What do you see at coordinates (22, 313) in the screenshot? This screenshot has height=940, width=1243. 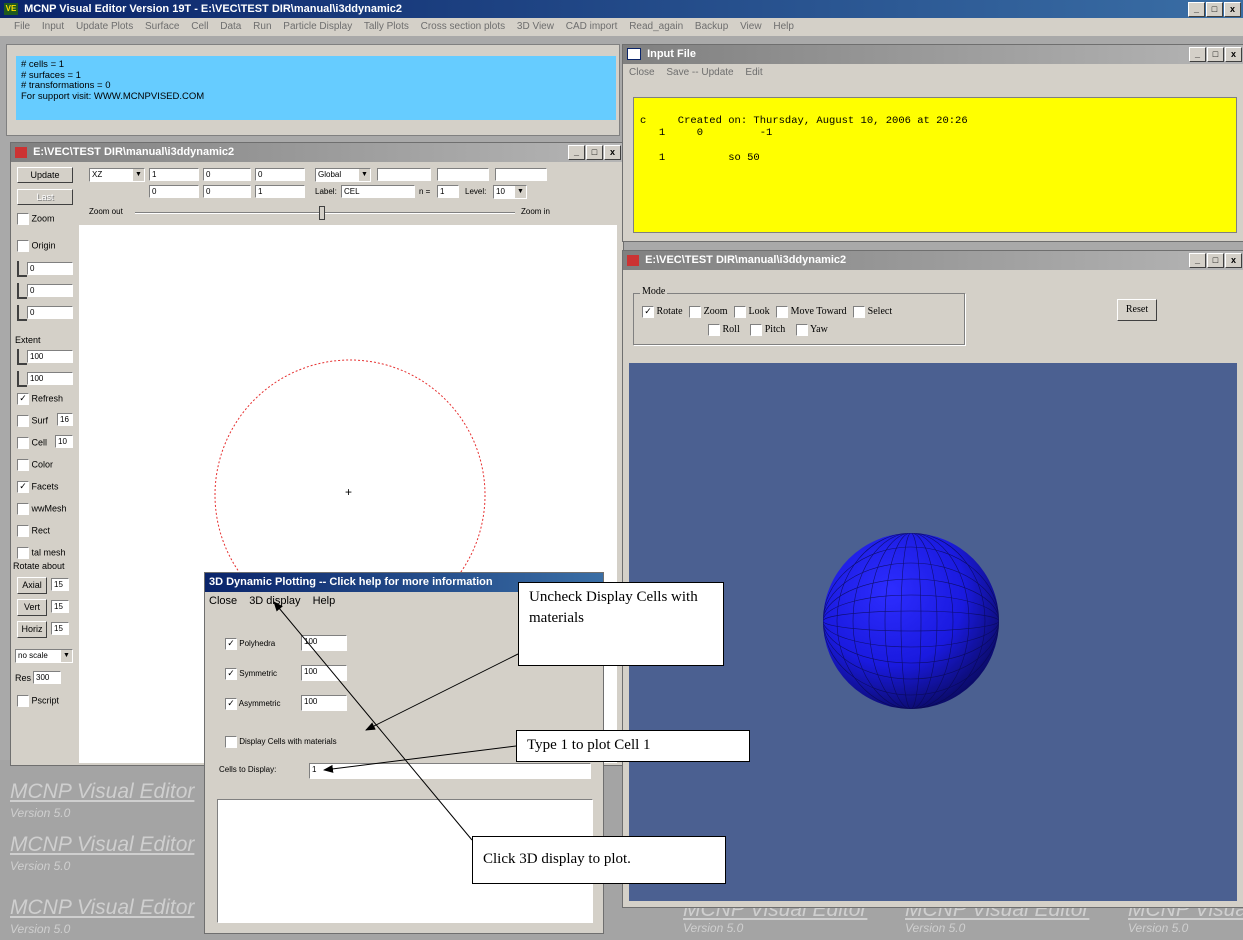 I see `origin-z-slider` at bounding box center [22, 313].